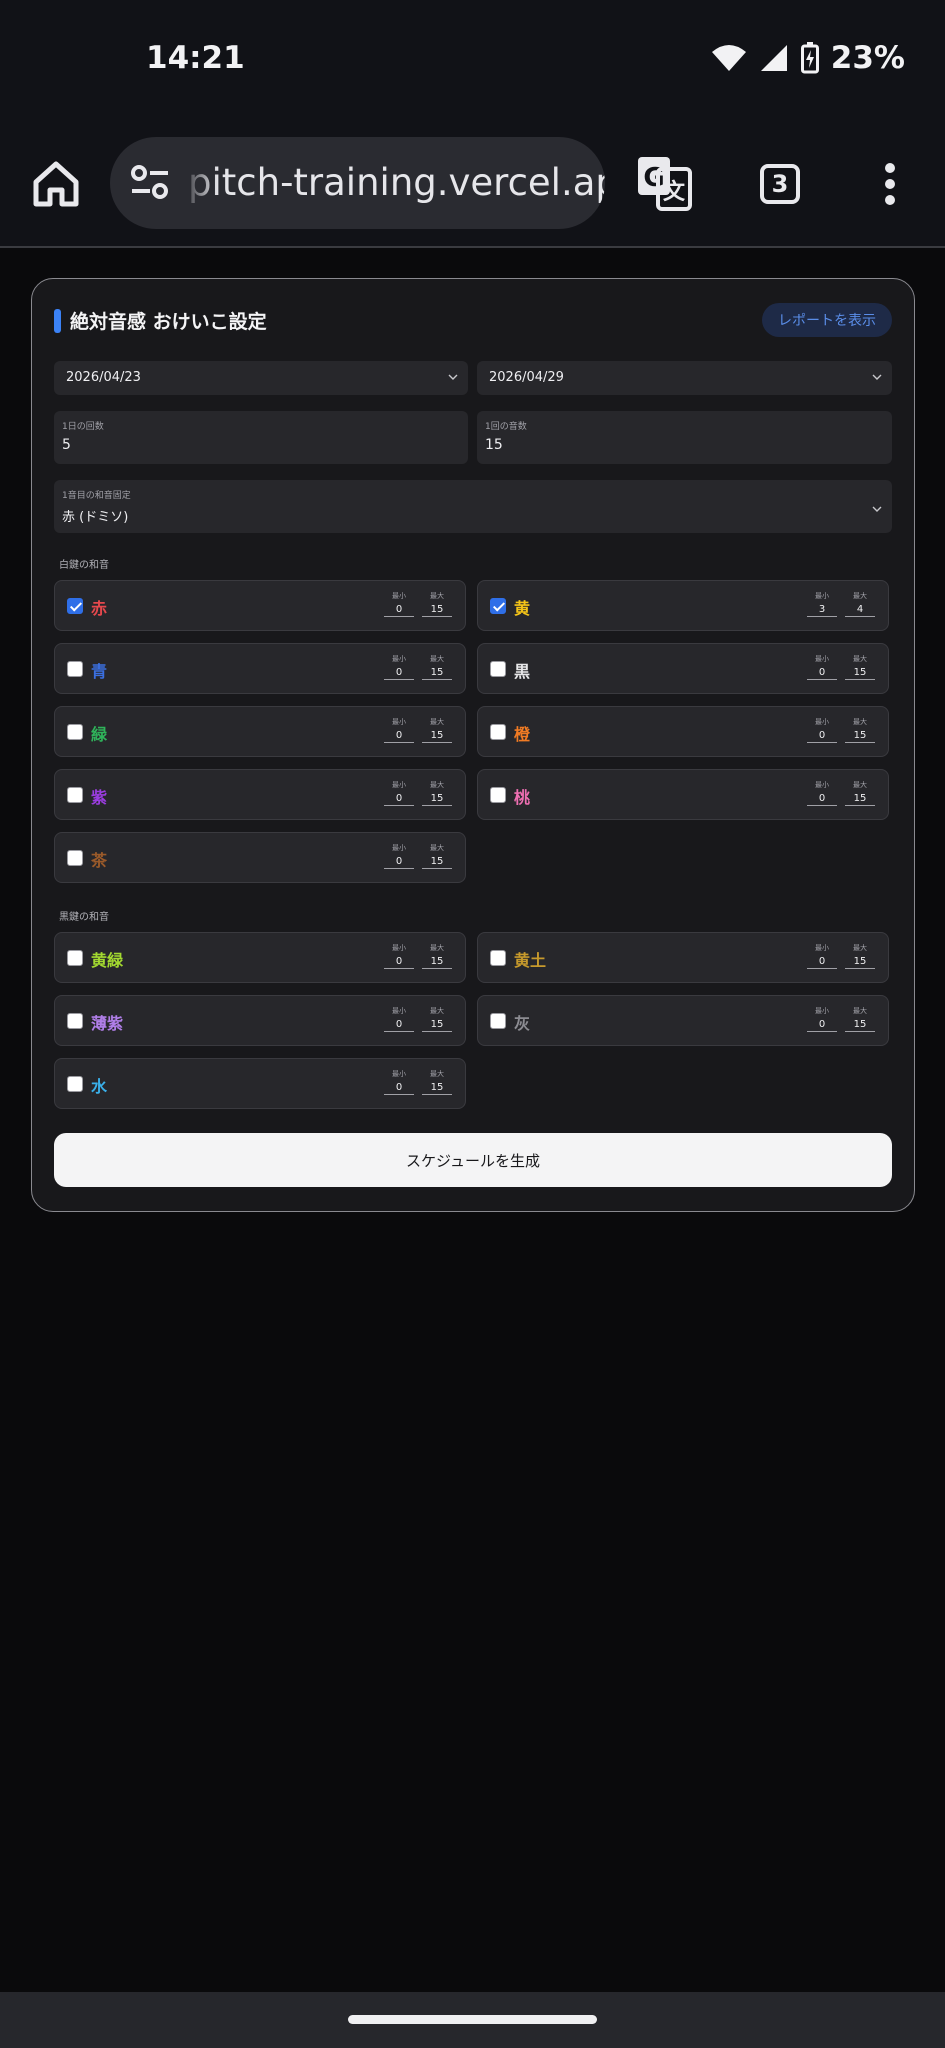 This screenshot has height=2048, width=945. What do you see at coordinates (260, 605) in the screenshot?
I see `chord-item: 赤 最小 0 最大 15` at bounding box center [260, 605].